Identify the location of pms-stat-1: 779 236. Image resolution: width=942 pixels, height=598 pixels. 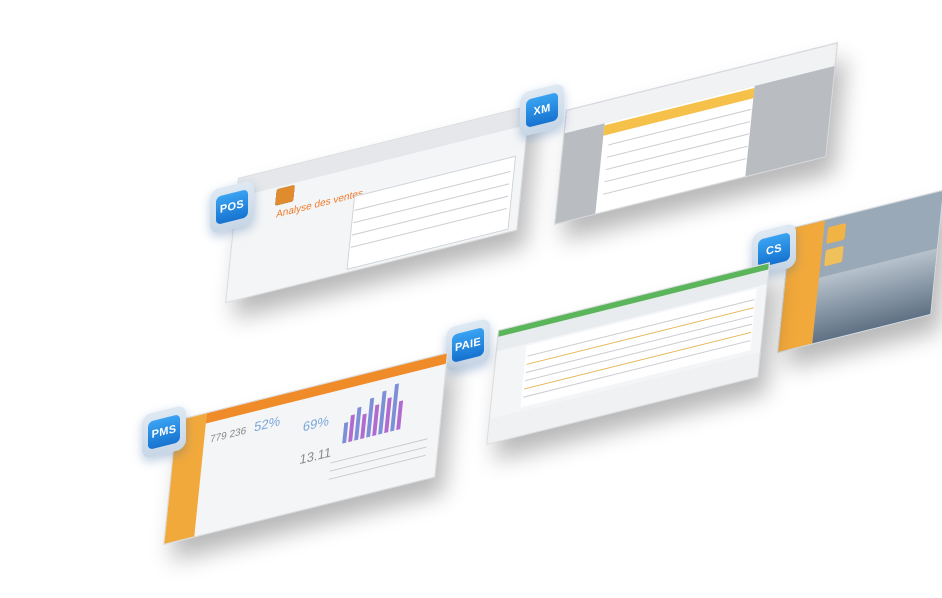
(228, 435).